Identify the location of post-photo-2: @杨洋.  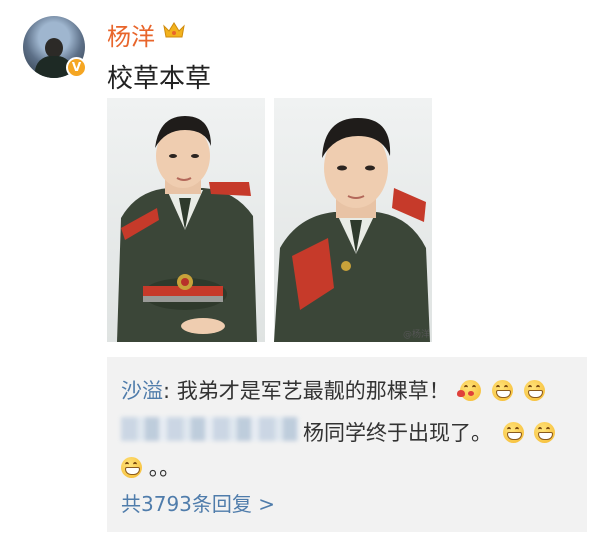
(353, 220).